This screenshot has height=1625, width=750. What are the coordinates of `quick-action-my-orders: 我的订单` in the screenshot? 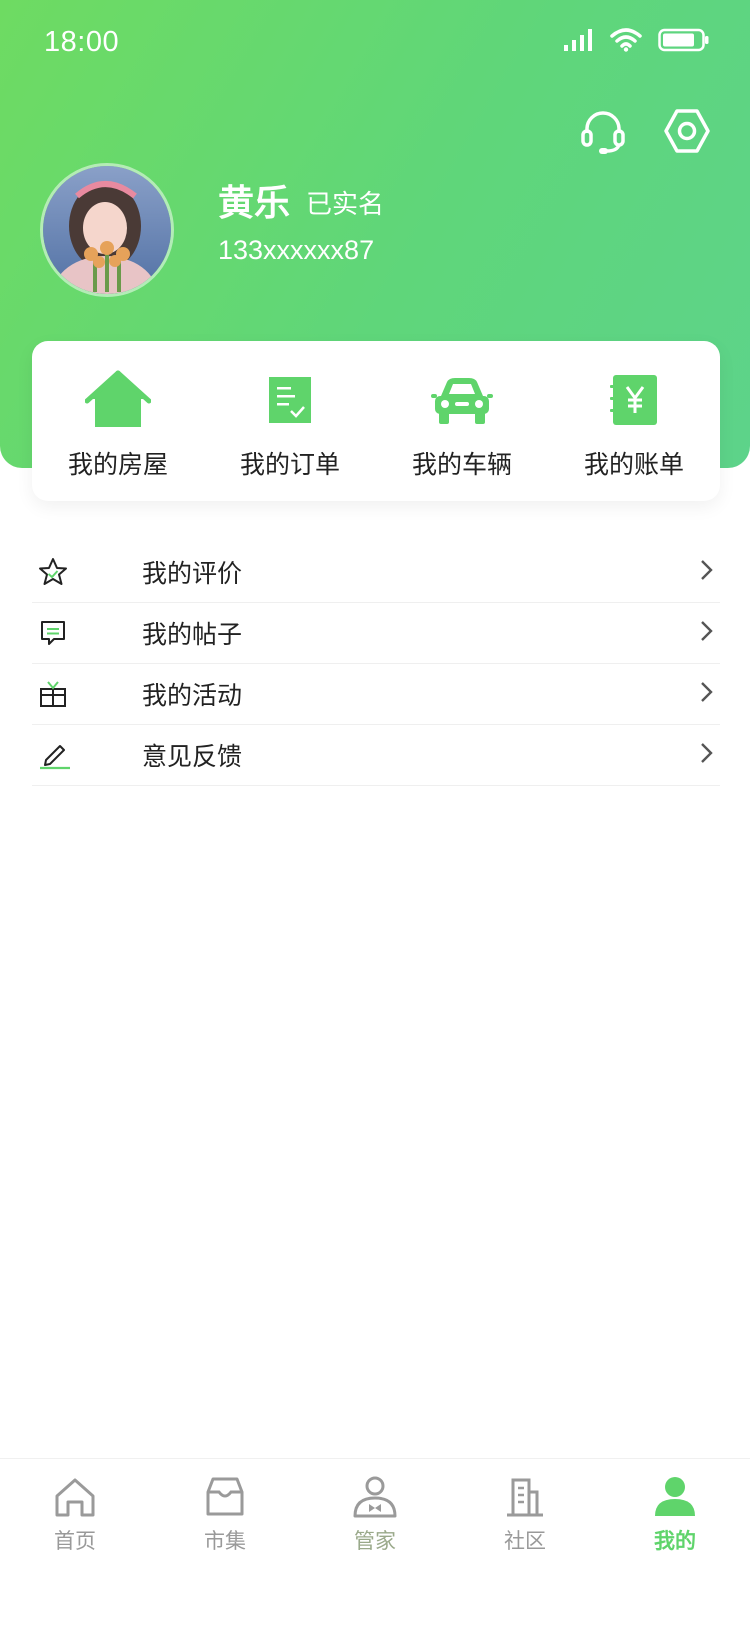 It's located at (290, 425).